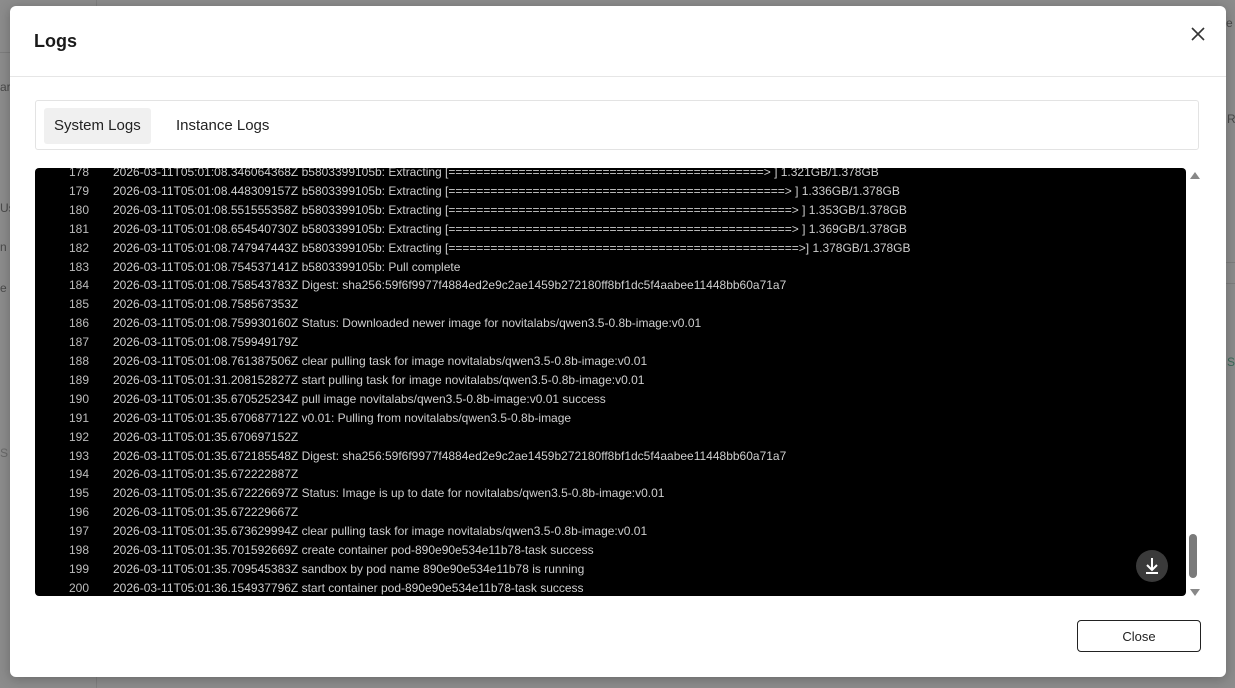  I want to click on modal-title: Logs, so click(55, 41).